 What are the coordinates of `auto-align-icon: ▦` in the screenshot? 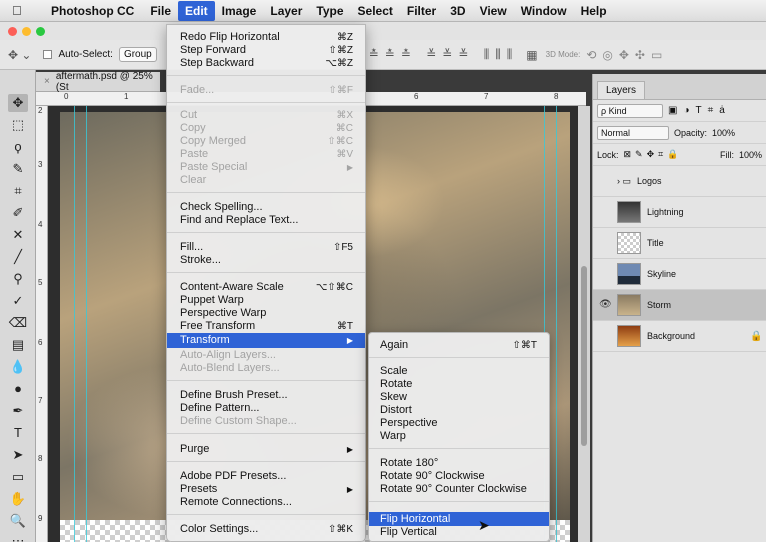 It's located at (531, 55).